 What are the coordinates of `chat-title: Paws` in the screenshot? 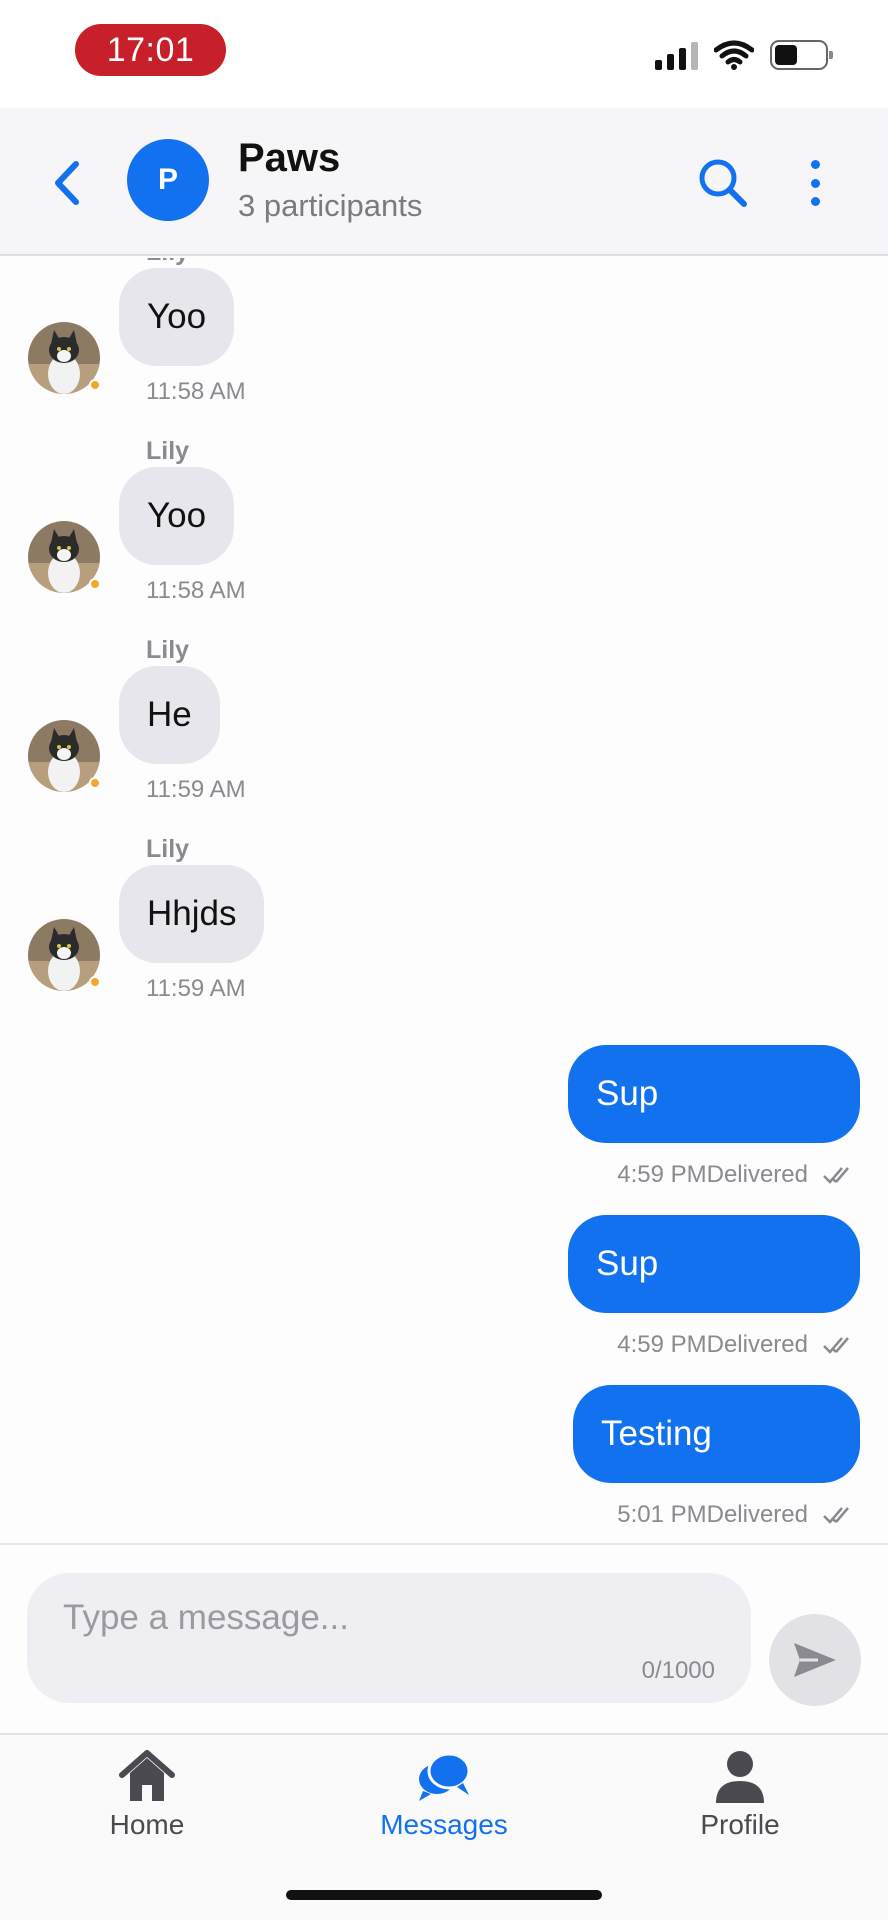 It's located at (289, 158).